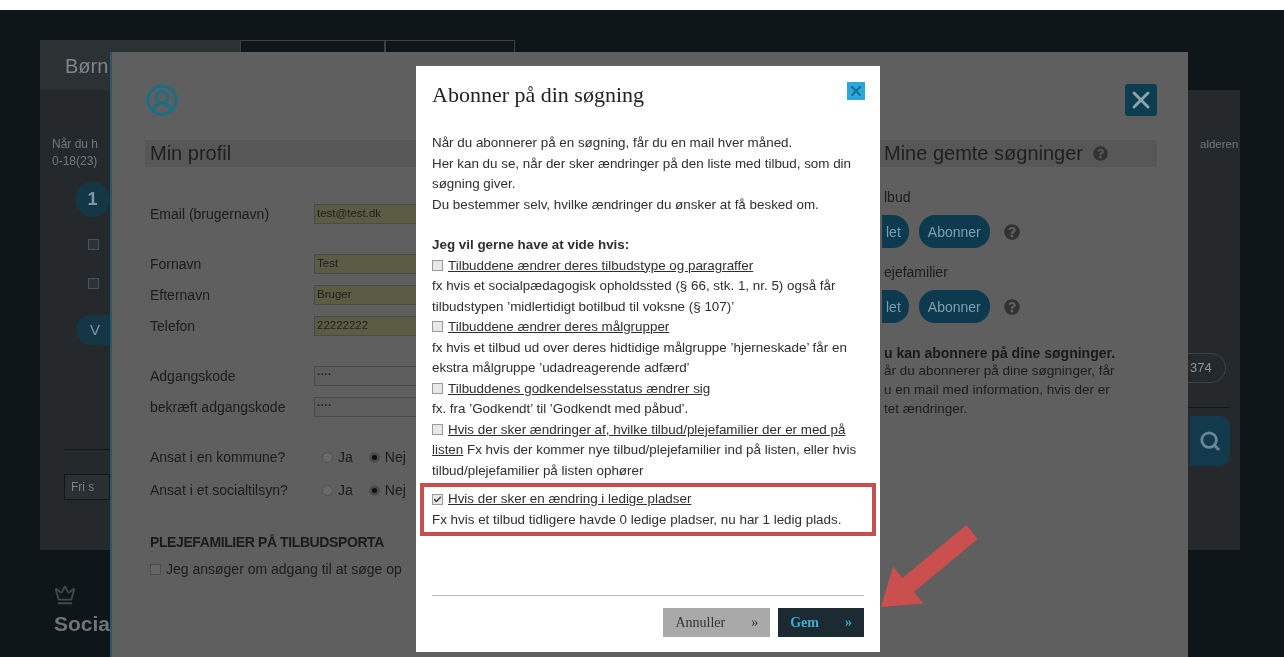  What do you see at coordinates (210, 214) in the screenshot?
I see `field-label: Email (brugernavn)` at bounding box center [210, 214].